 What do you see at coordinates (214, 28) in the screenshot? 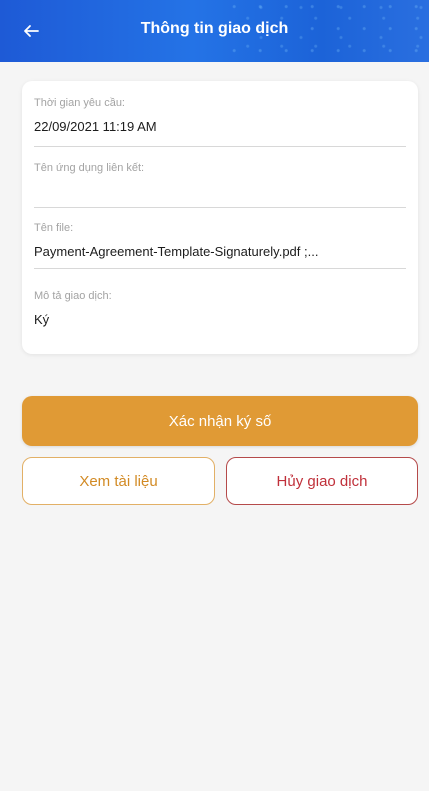
I see `page-title: Thông tin giao dịch` at bounding box center [214, 28].